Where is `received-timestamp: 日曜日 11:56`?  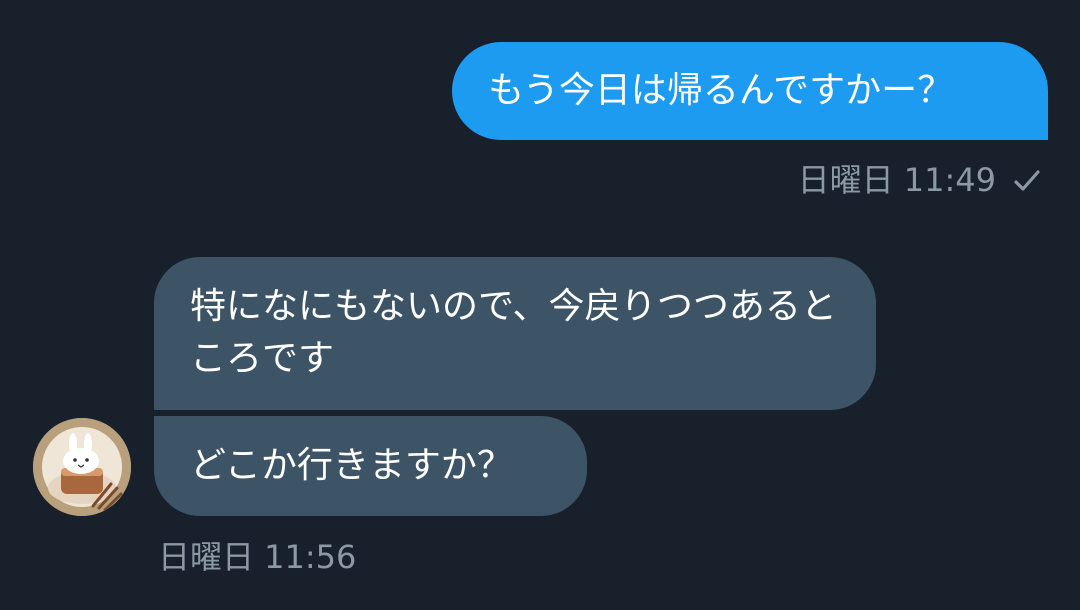 received-timestamp: 日曜日 11:56 is located at coordinates (257, 557).